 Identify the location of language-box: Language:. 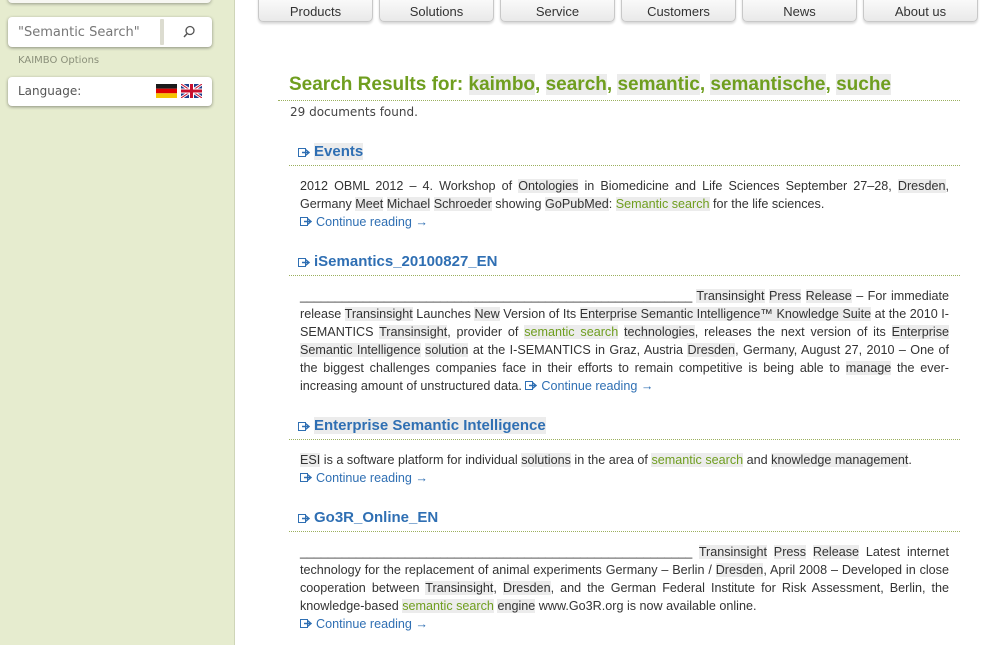
(110, 91).